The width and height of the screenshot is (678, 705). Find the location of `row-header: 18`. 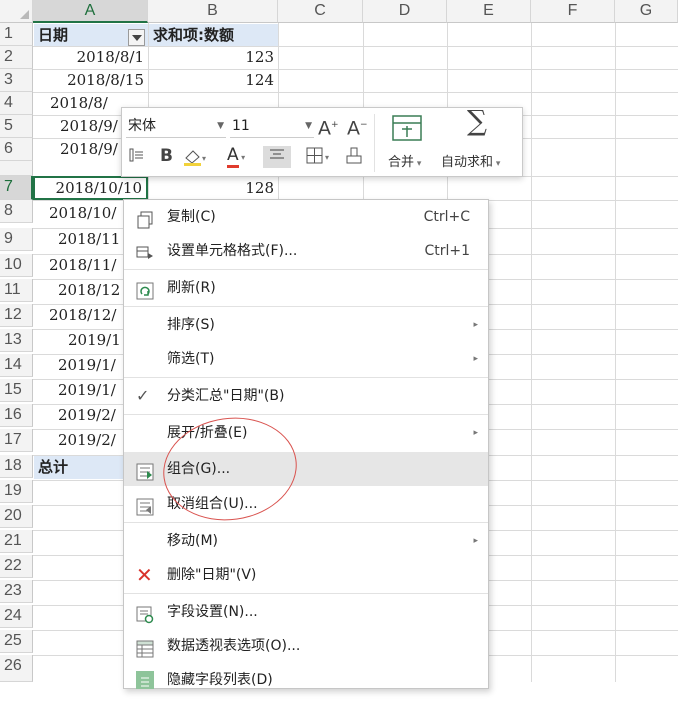

row-header: 18 is located at coordinates (16, 466).